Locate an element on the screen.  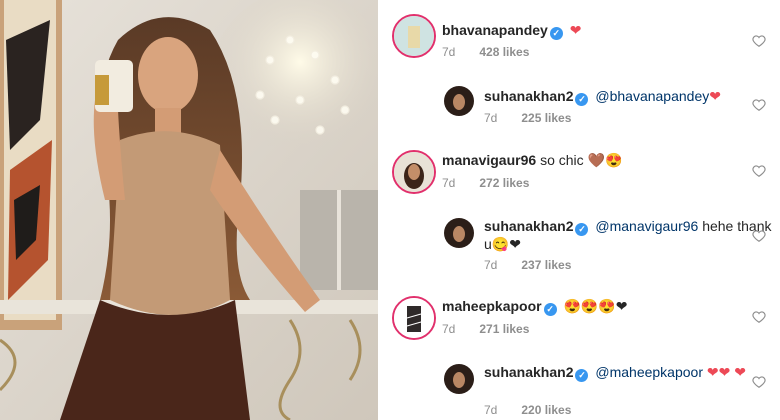
comment-username: bhavanapandey is located at coordinates (495, 30).